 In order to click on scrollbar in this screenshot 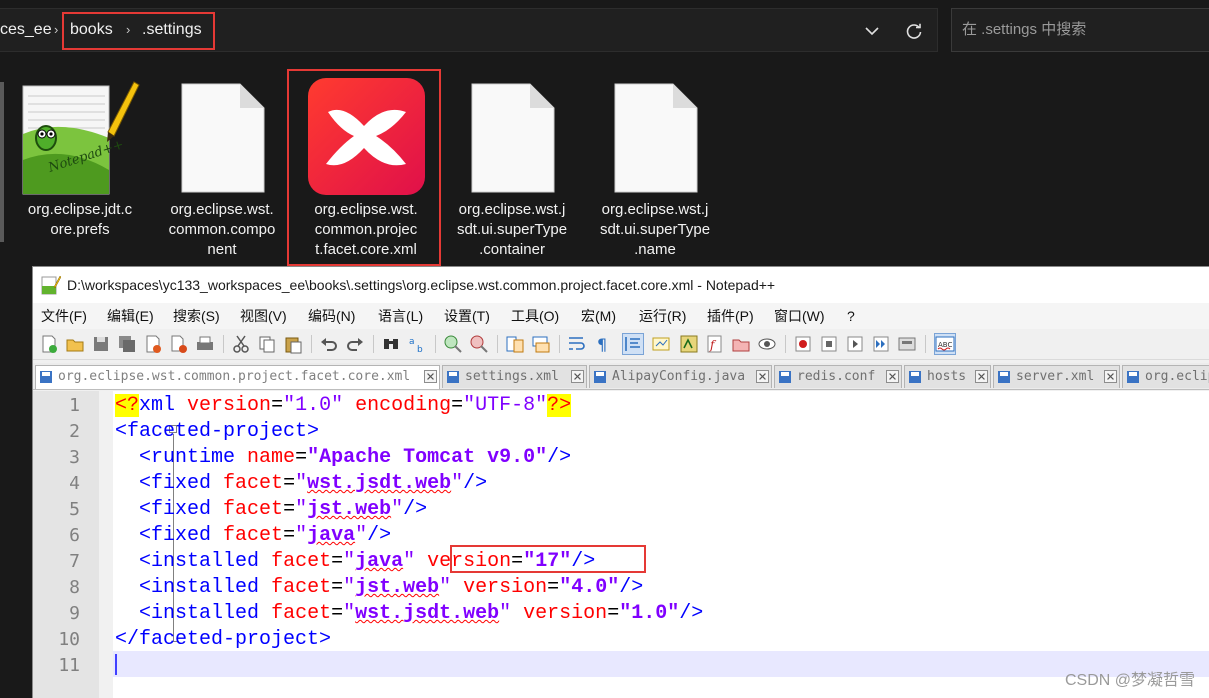, I will do `click(2, 162)`.